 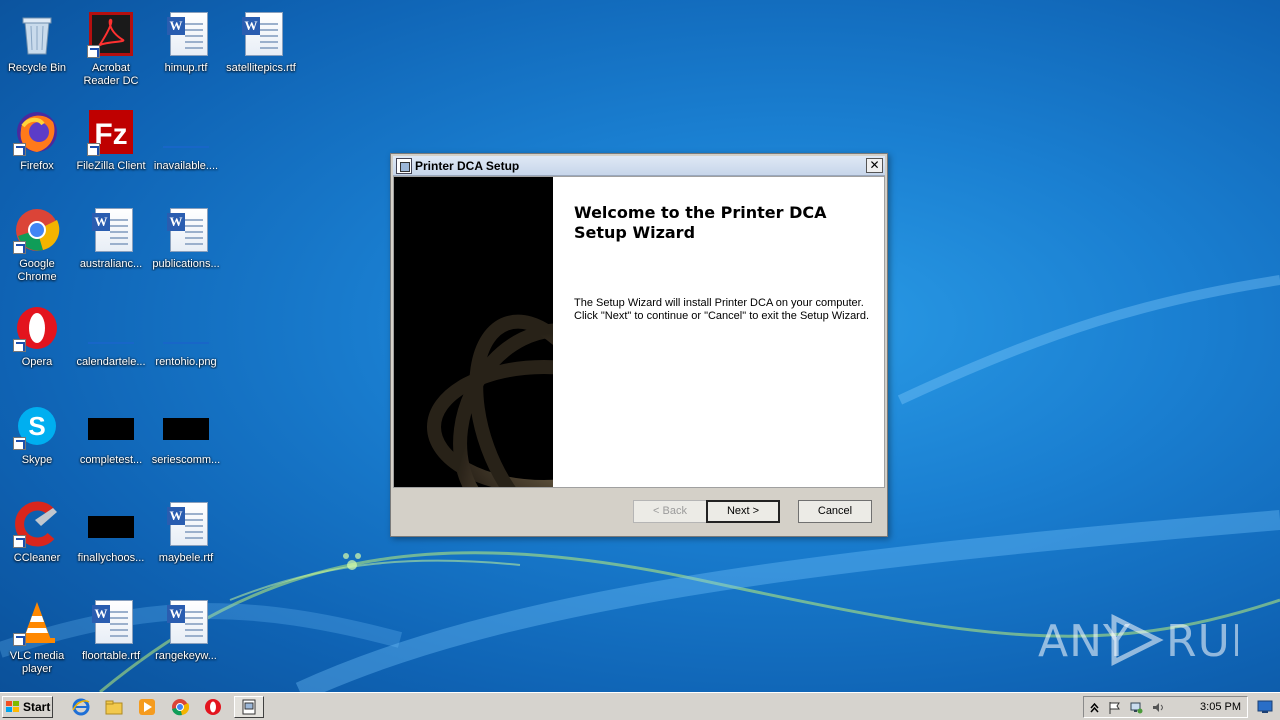 I want to click on desktop-icon-filezilla: Fz FileZilla Client, so click(x=111, y=148).